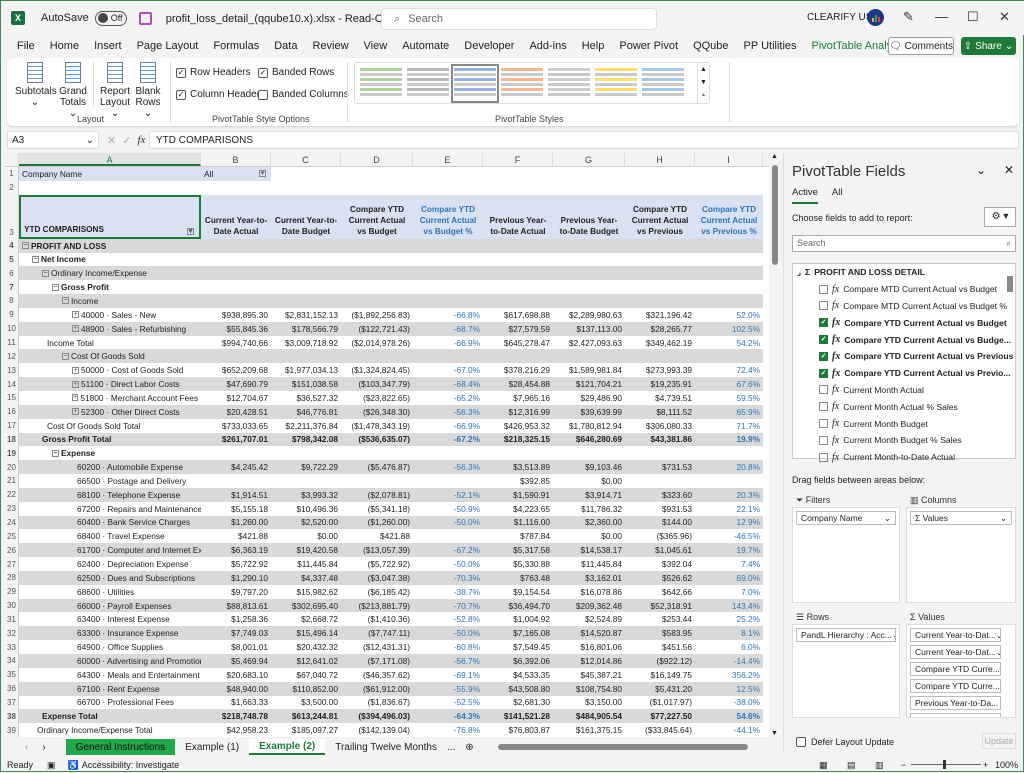 Image resolution: width=1024 pixels, height=773 pixels. What do you see at coordinates (110, 606) in the screenshot?
I see `row-label: 66000 · Payroll Expenses` at bounding box center [110, 606].